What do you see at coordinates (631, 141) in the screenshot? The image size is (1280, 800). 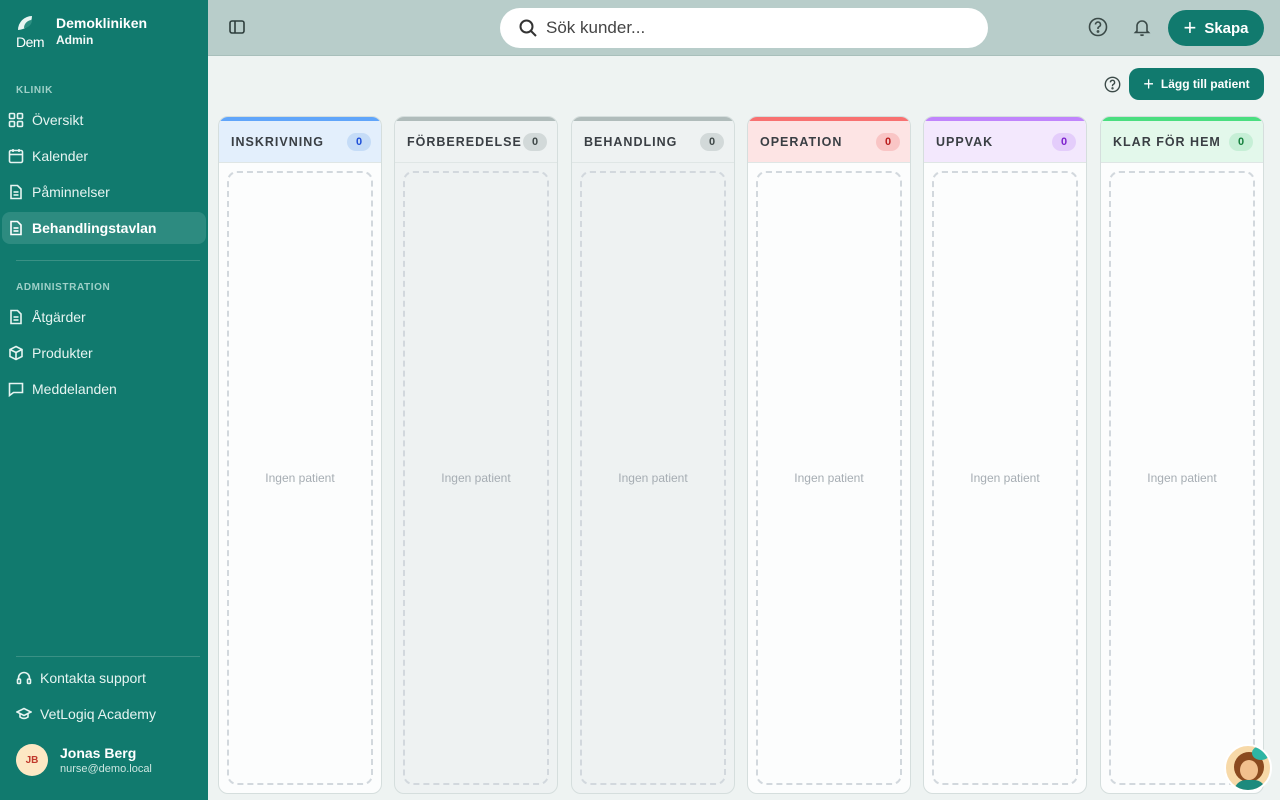 I see `column-title: BEHANDLING` at bounding box center [631, 141].